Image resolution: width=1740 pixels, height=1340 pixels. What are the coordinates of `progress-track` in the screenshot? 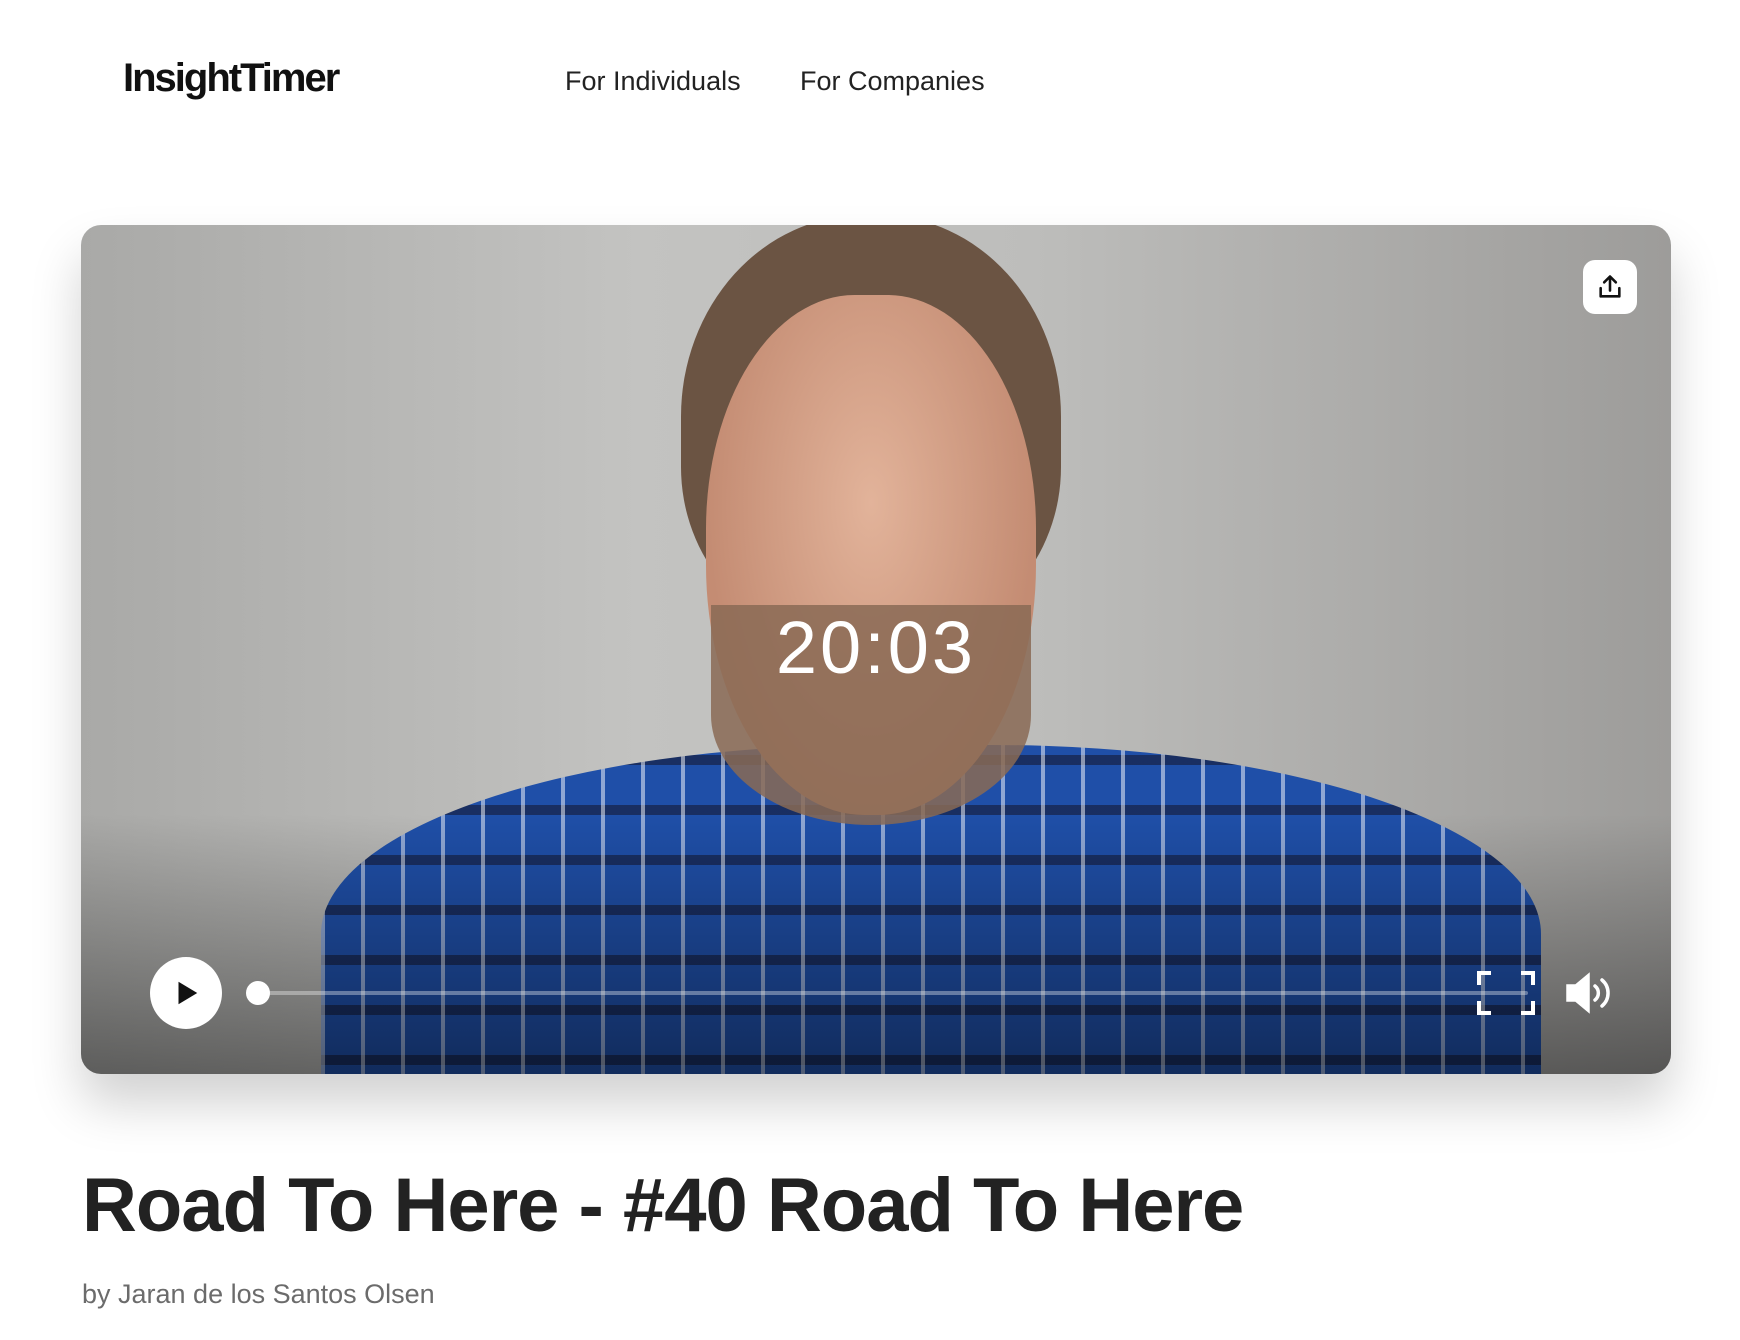 It's located at (893, 993).